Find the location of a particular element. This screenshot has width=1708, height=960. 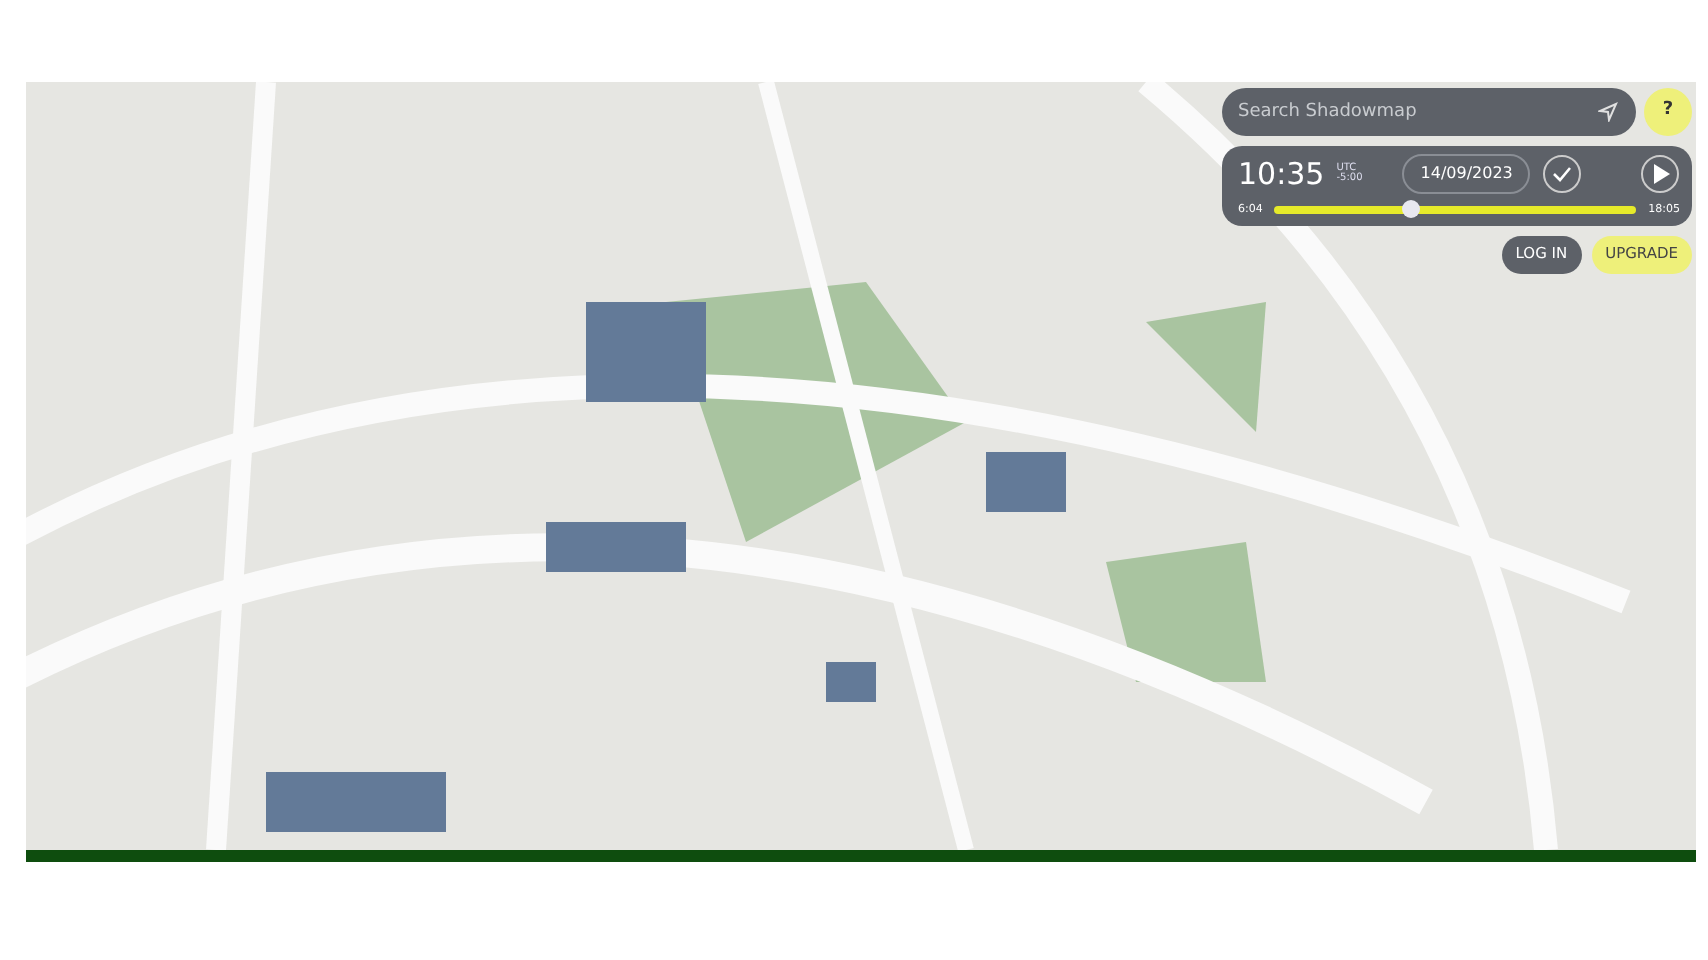

time-display: 10:35 is located at coordinates (1281, 174).